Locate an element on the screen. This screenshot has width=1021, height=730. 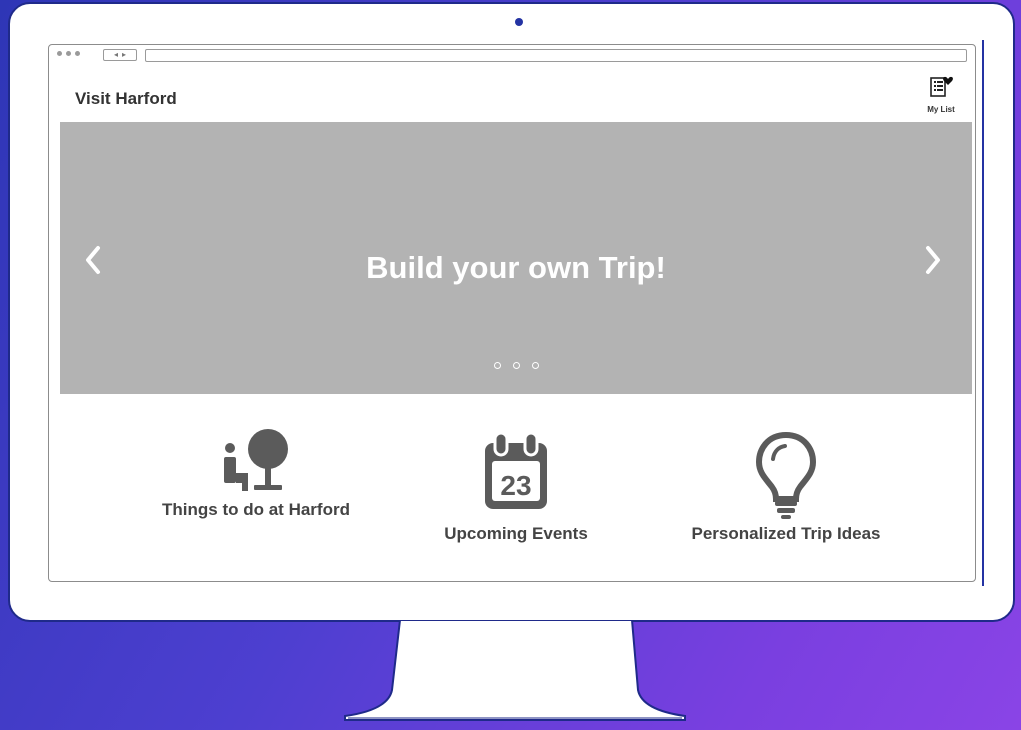
browser-shadow-edge is located at coordinates (983, 313).